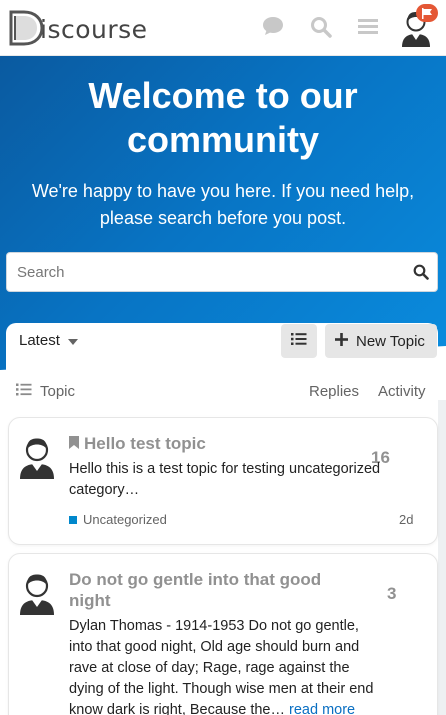 The height and width of the screenshot is (715, 446). What do you see at coordinates (402, 391) in the screenshot?
I see `activity-column-header: Activity` at bounding box center [402, 391].